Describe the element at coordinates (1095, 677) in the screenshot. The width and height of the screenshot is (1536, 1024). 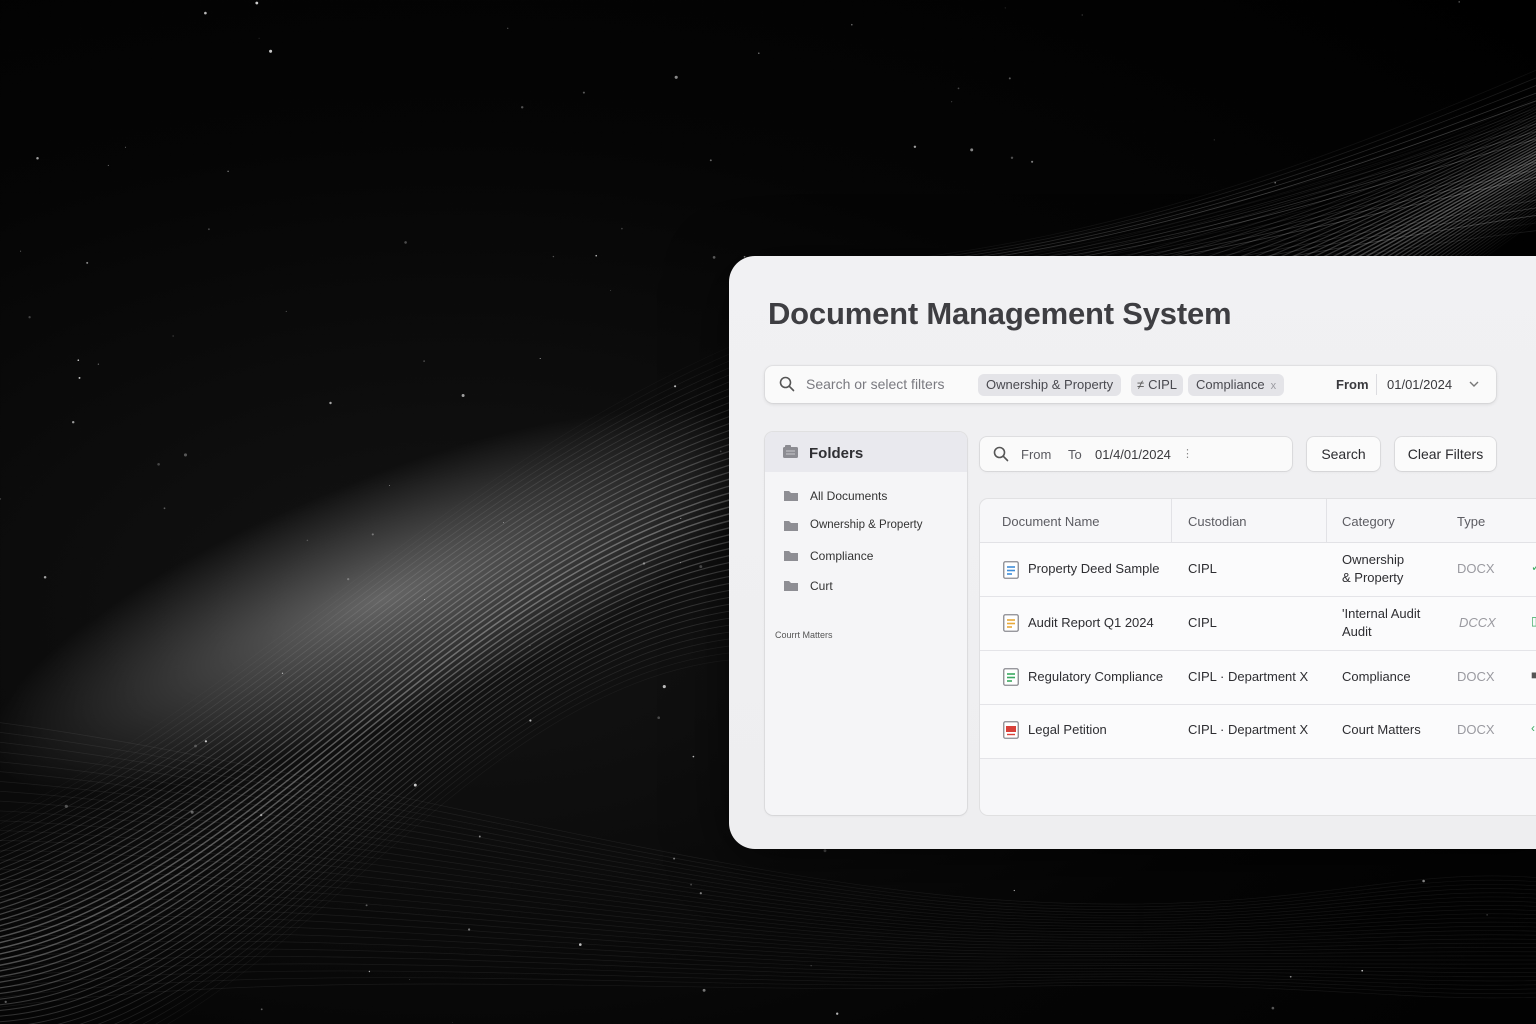
I see `document-name: Regulatory Compliance` at that location.